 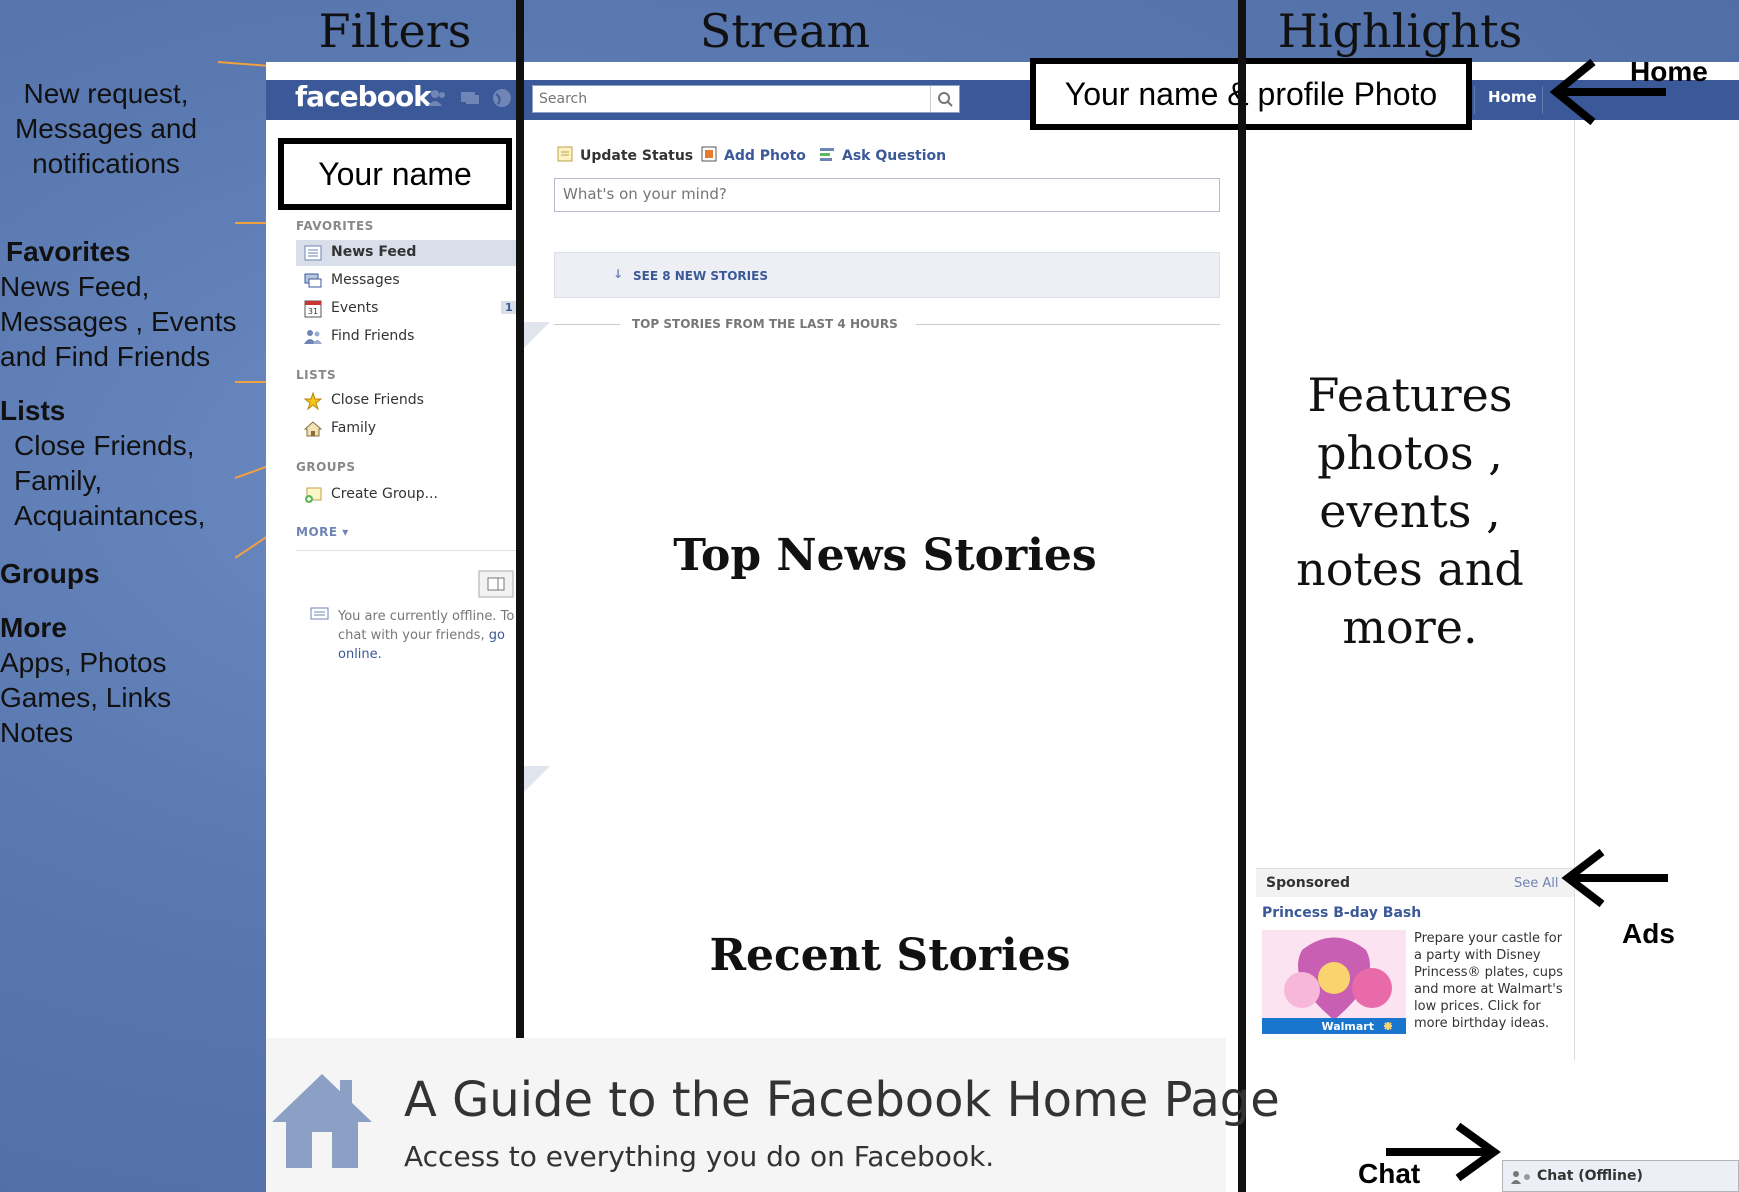 I want to click on news-feed-icon, so click(x=313, y=253).